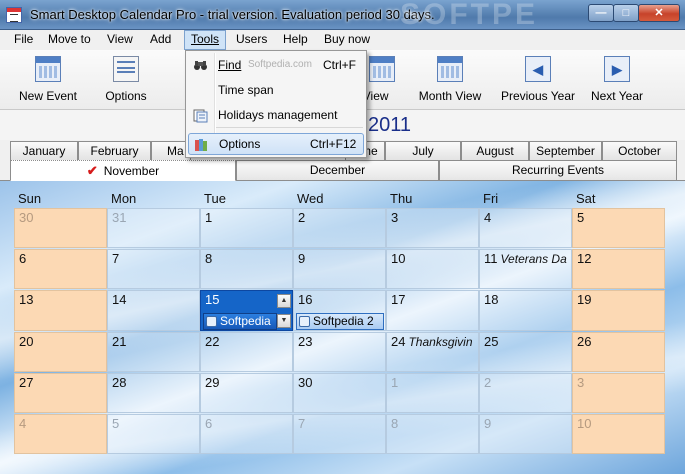 Image resolution: width=685 pixels, height=474 pixels. Describe the element at coordinates (302, 258) in the screenshot. I see `day-number: 9` at that location.